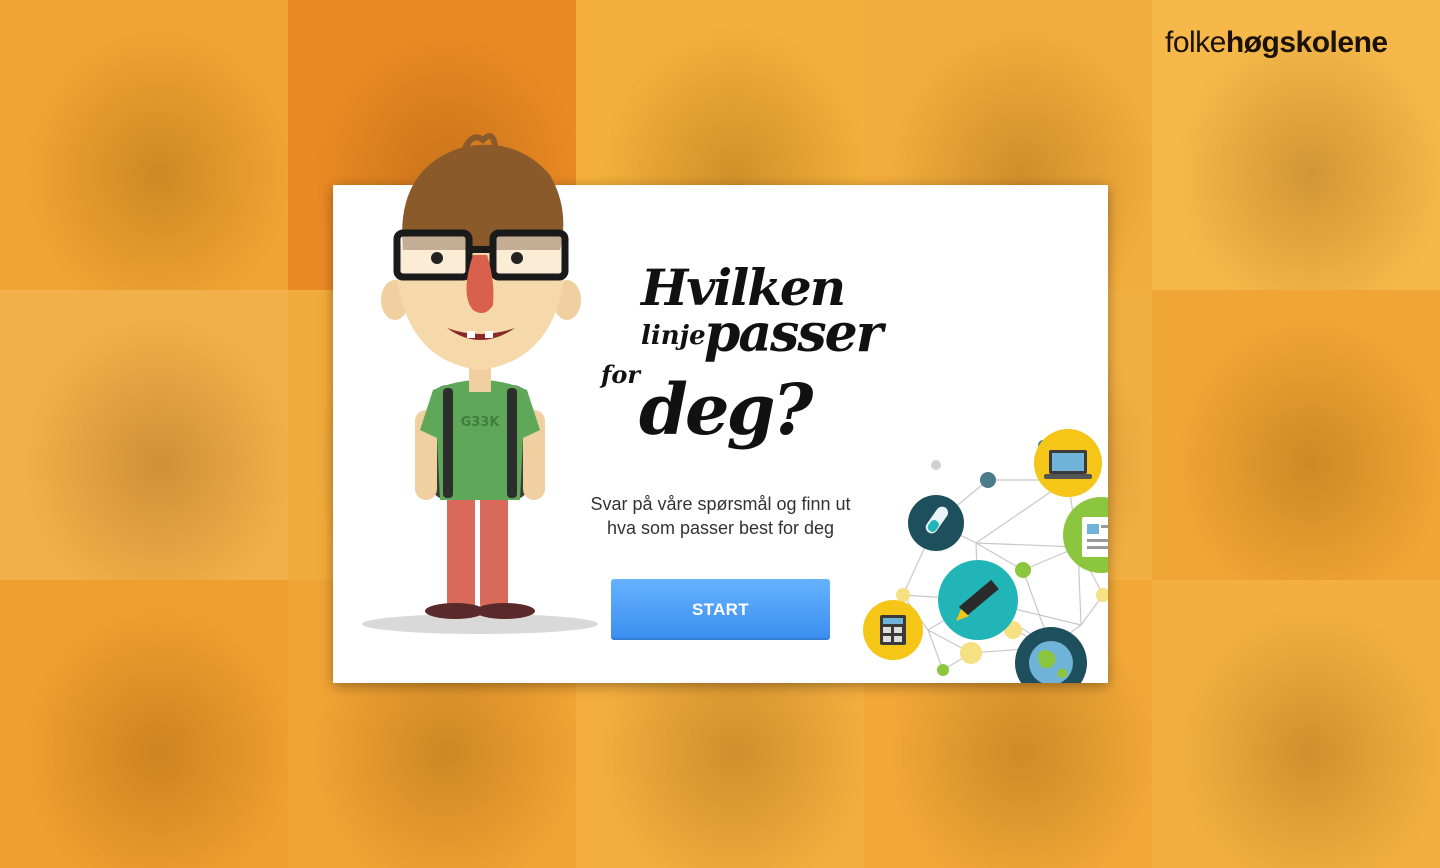  What do you see at coordinates (1306, 42) in the screenshot?
I see `logo-bold-text: høgskolene` at bounding box center [1306, 42].